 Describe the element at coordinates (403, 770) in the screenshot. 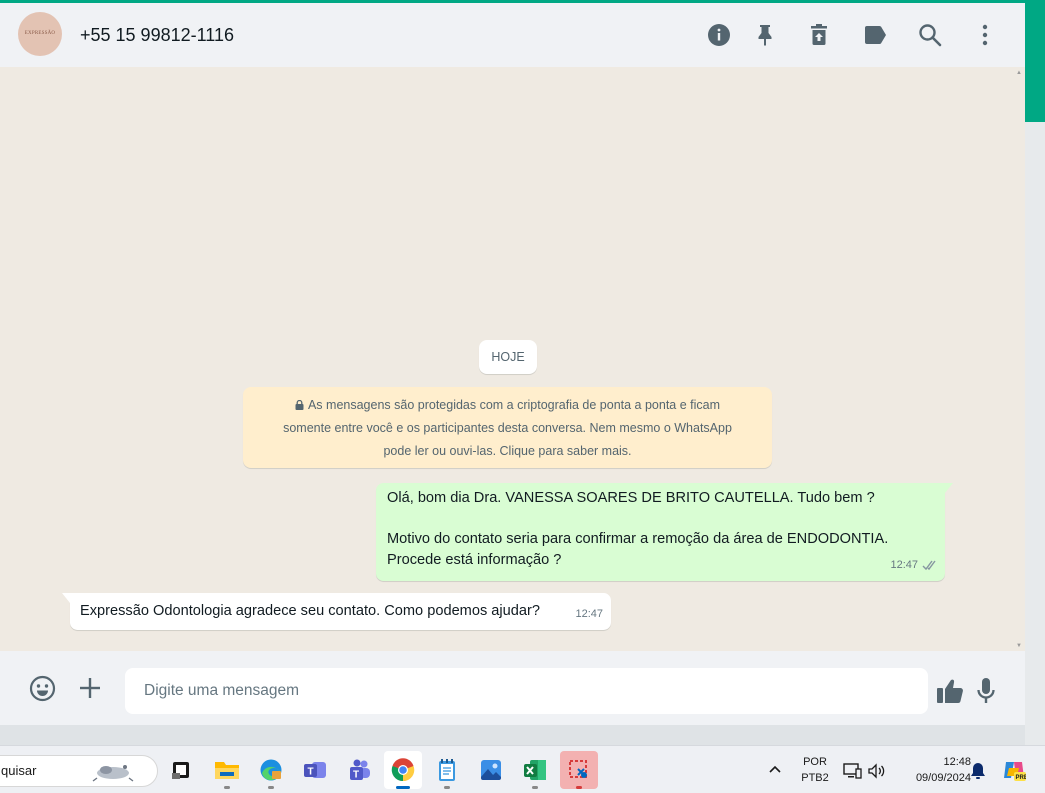

I see `chrome-browser-icon` at that location.